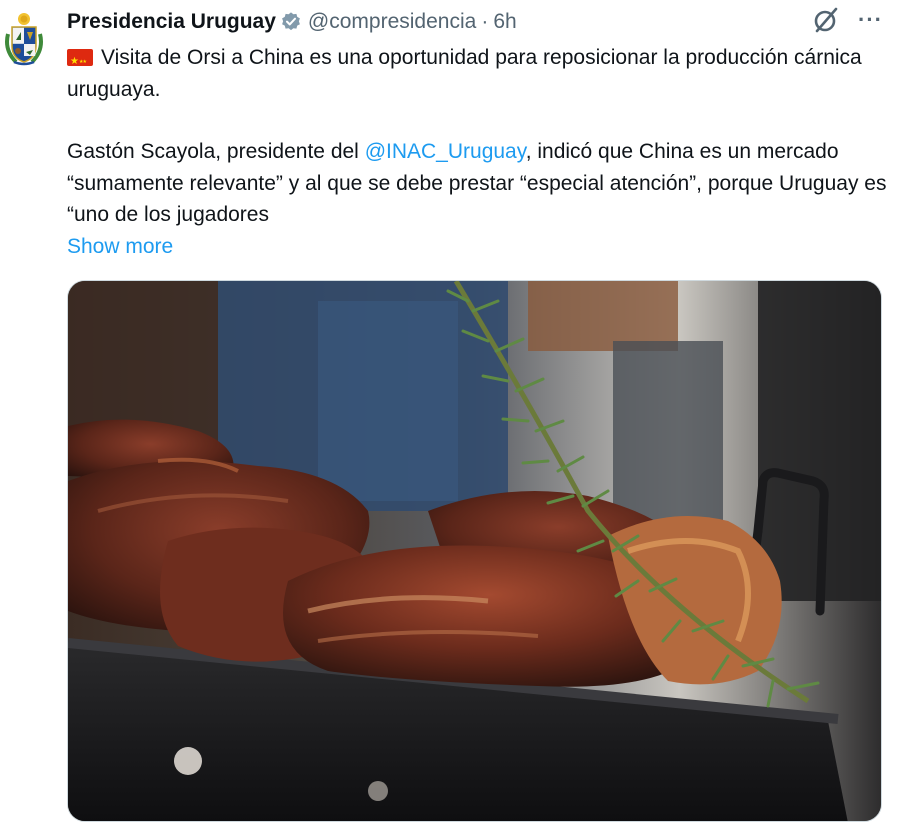  What do you see at coordinates (847, 20) in the screenshot?
I see `top-actions: ···` at bounding box center [847, 20].